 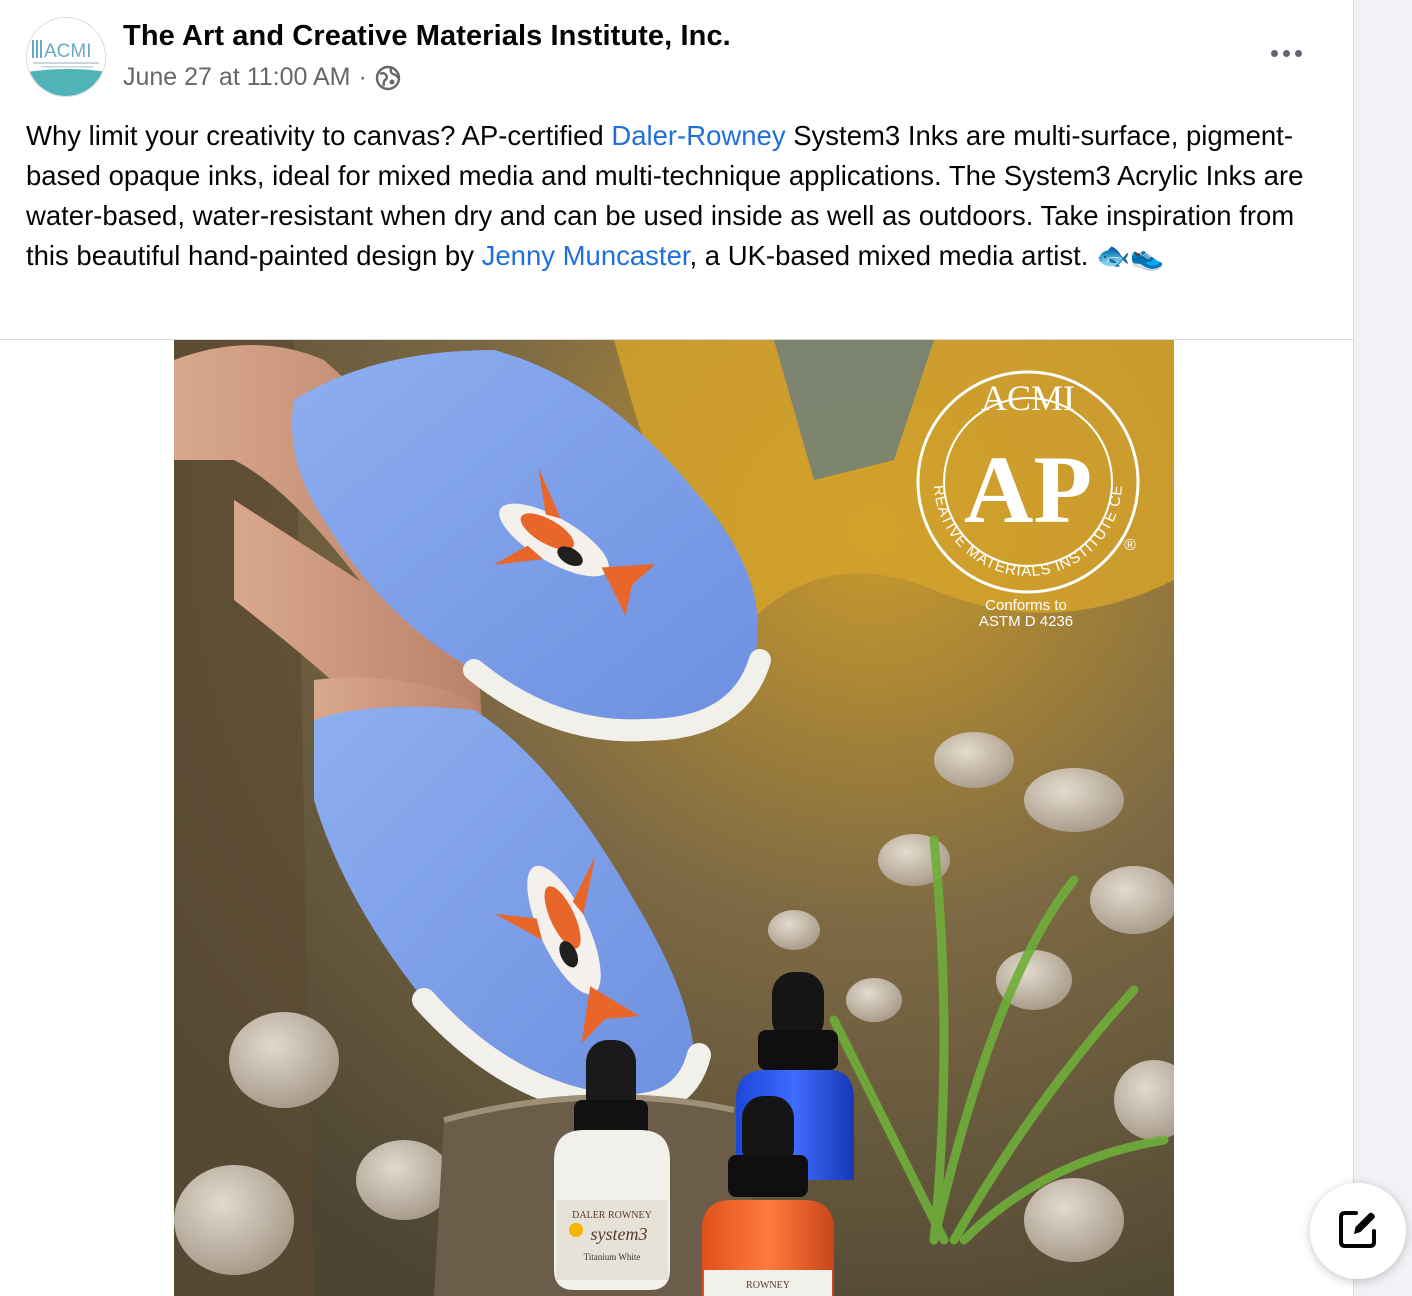 I want to click on post-text-segment: , a UK-based mixed media artist., so click(x=893, y=255).